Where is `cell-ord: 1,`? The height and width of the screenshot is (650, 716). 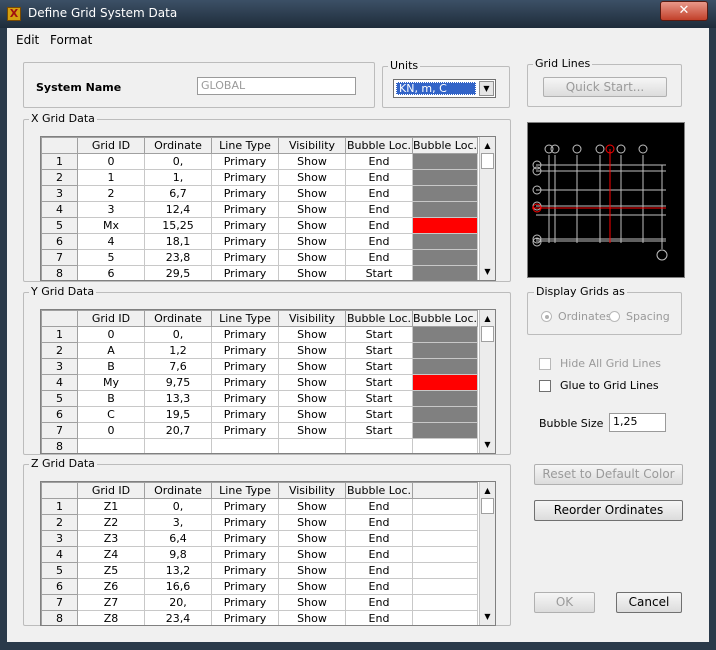 cell-ord: 1, is located at coordinates (178, 177).